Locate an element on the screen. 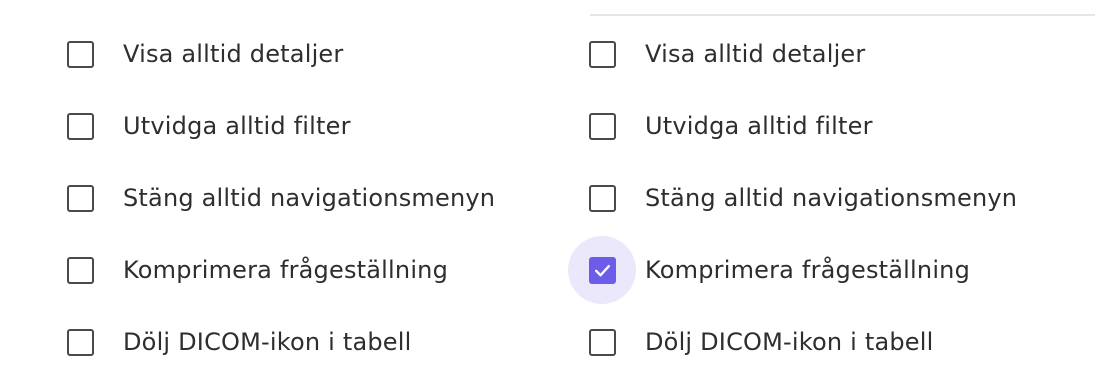  checkbox-right-compress-question is located at coordinates (602, 270).